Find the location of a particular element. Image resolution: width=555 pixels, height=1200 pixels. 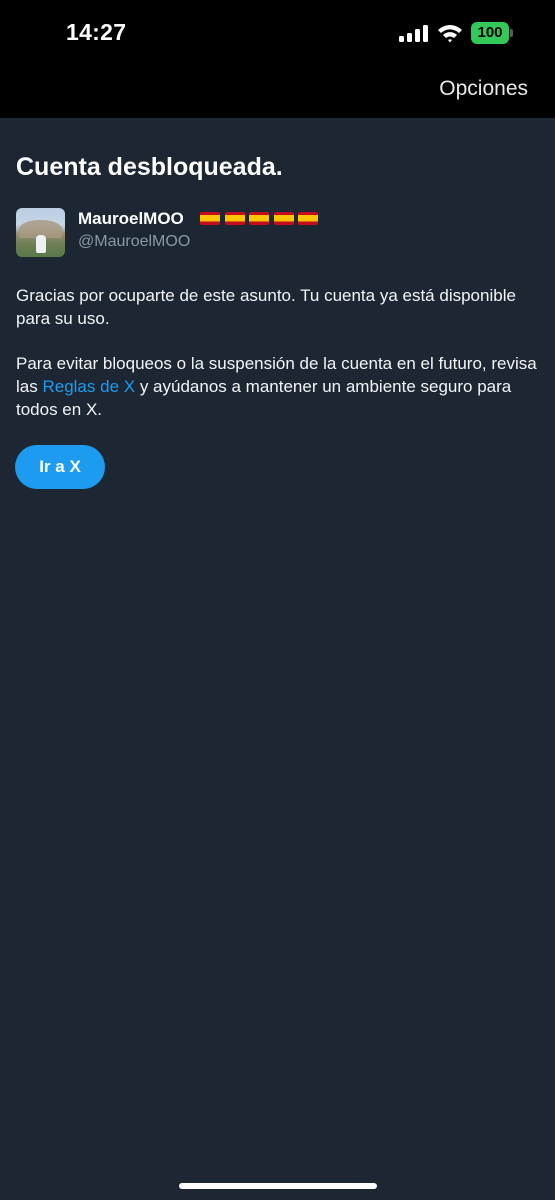

user-handle: @MauroelMOO is located at coordinates (134, 241).